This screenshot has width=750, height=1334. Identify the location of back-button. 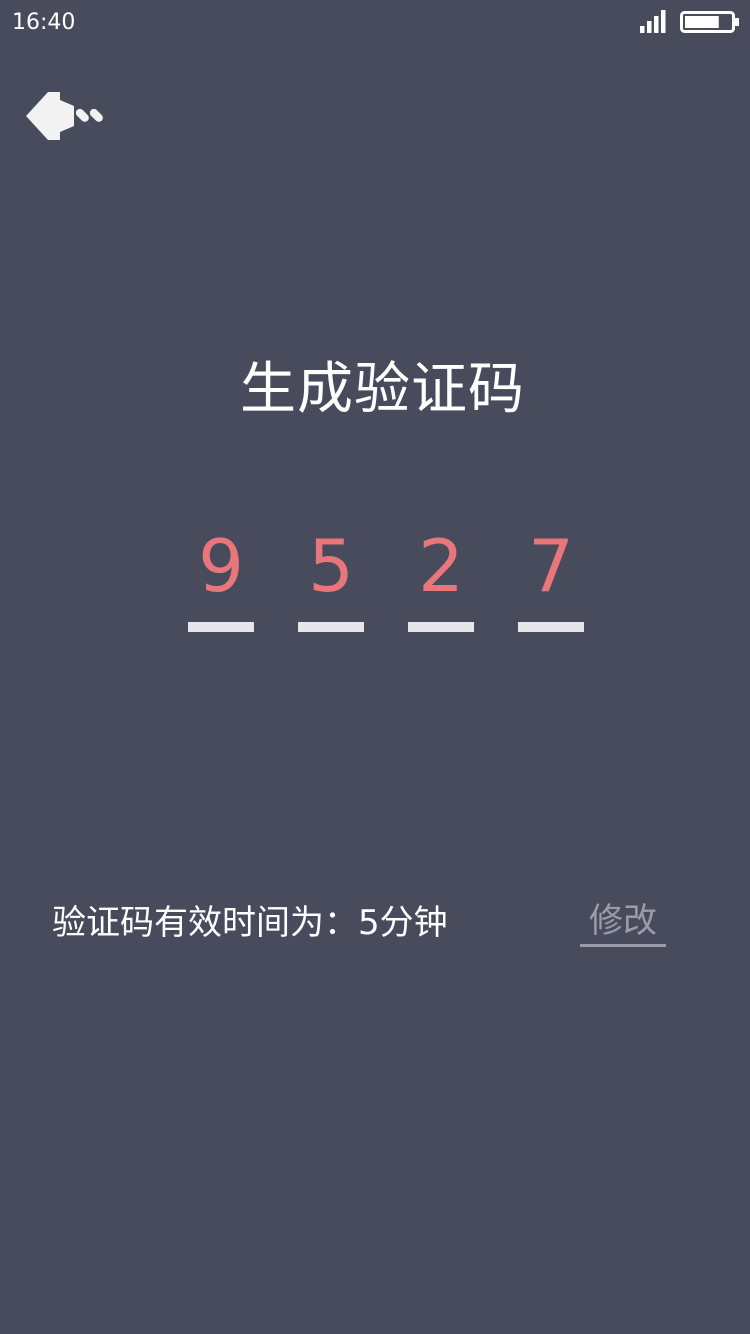
(67, 118).